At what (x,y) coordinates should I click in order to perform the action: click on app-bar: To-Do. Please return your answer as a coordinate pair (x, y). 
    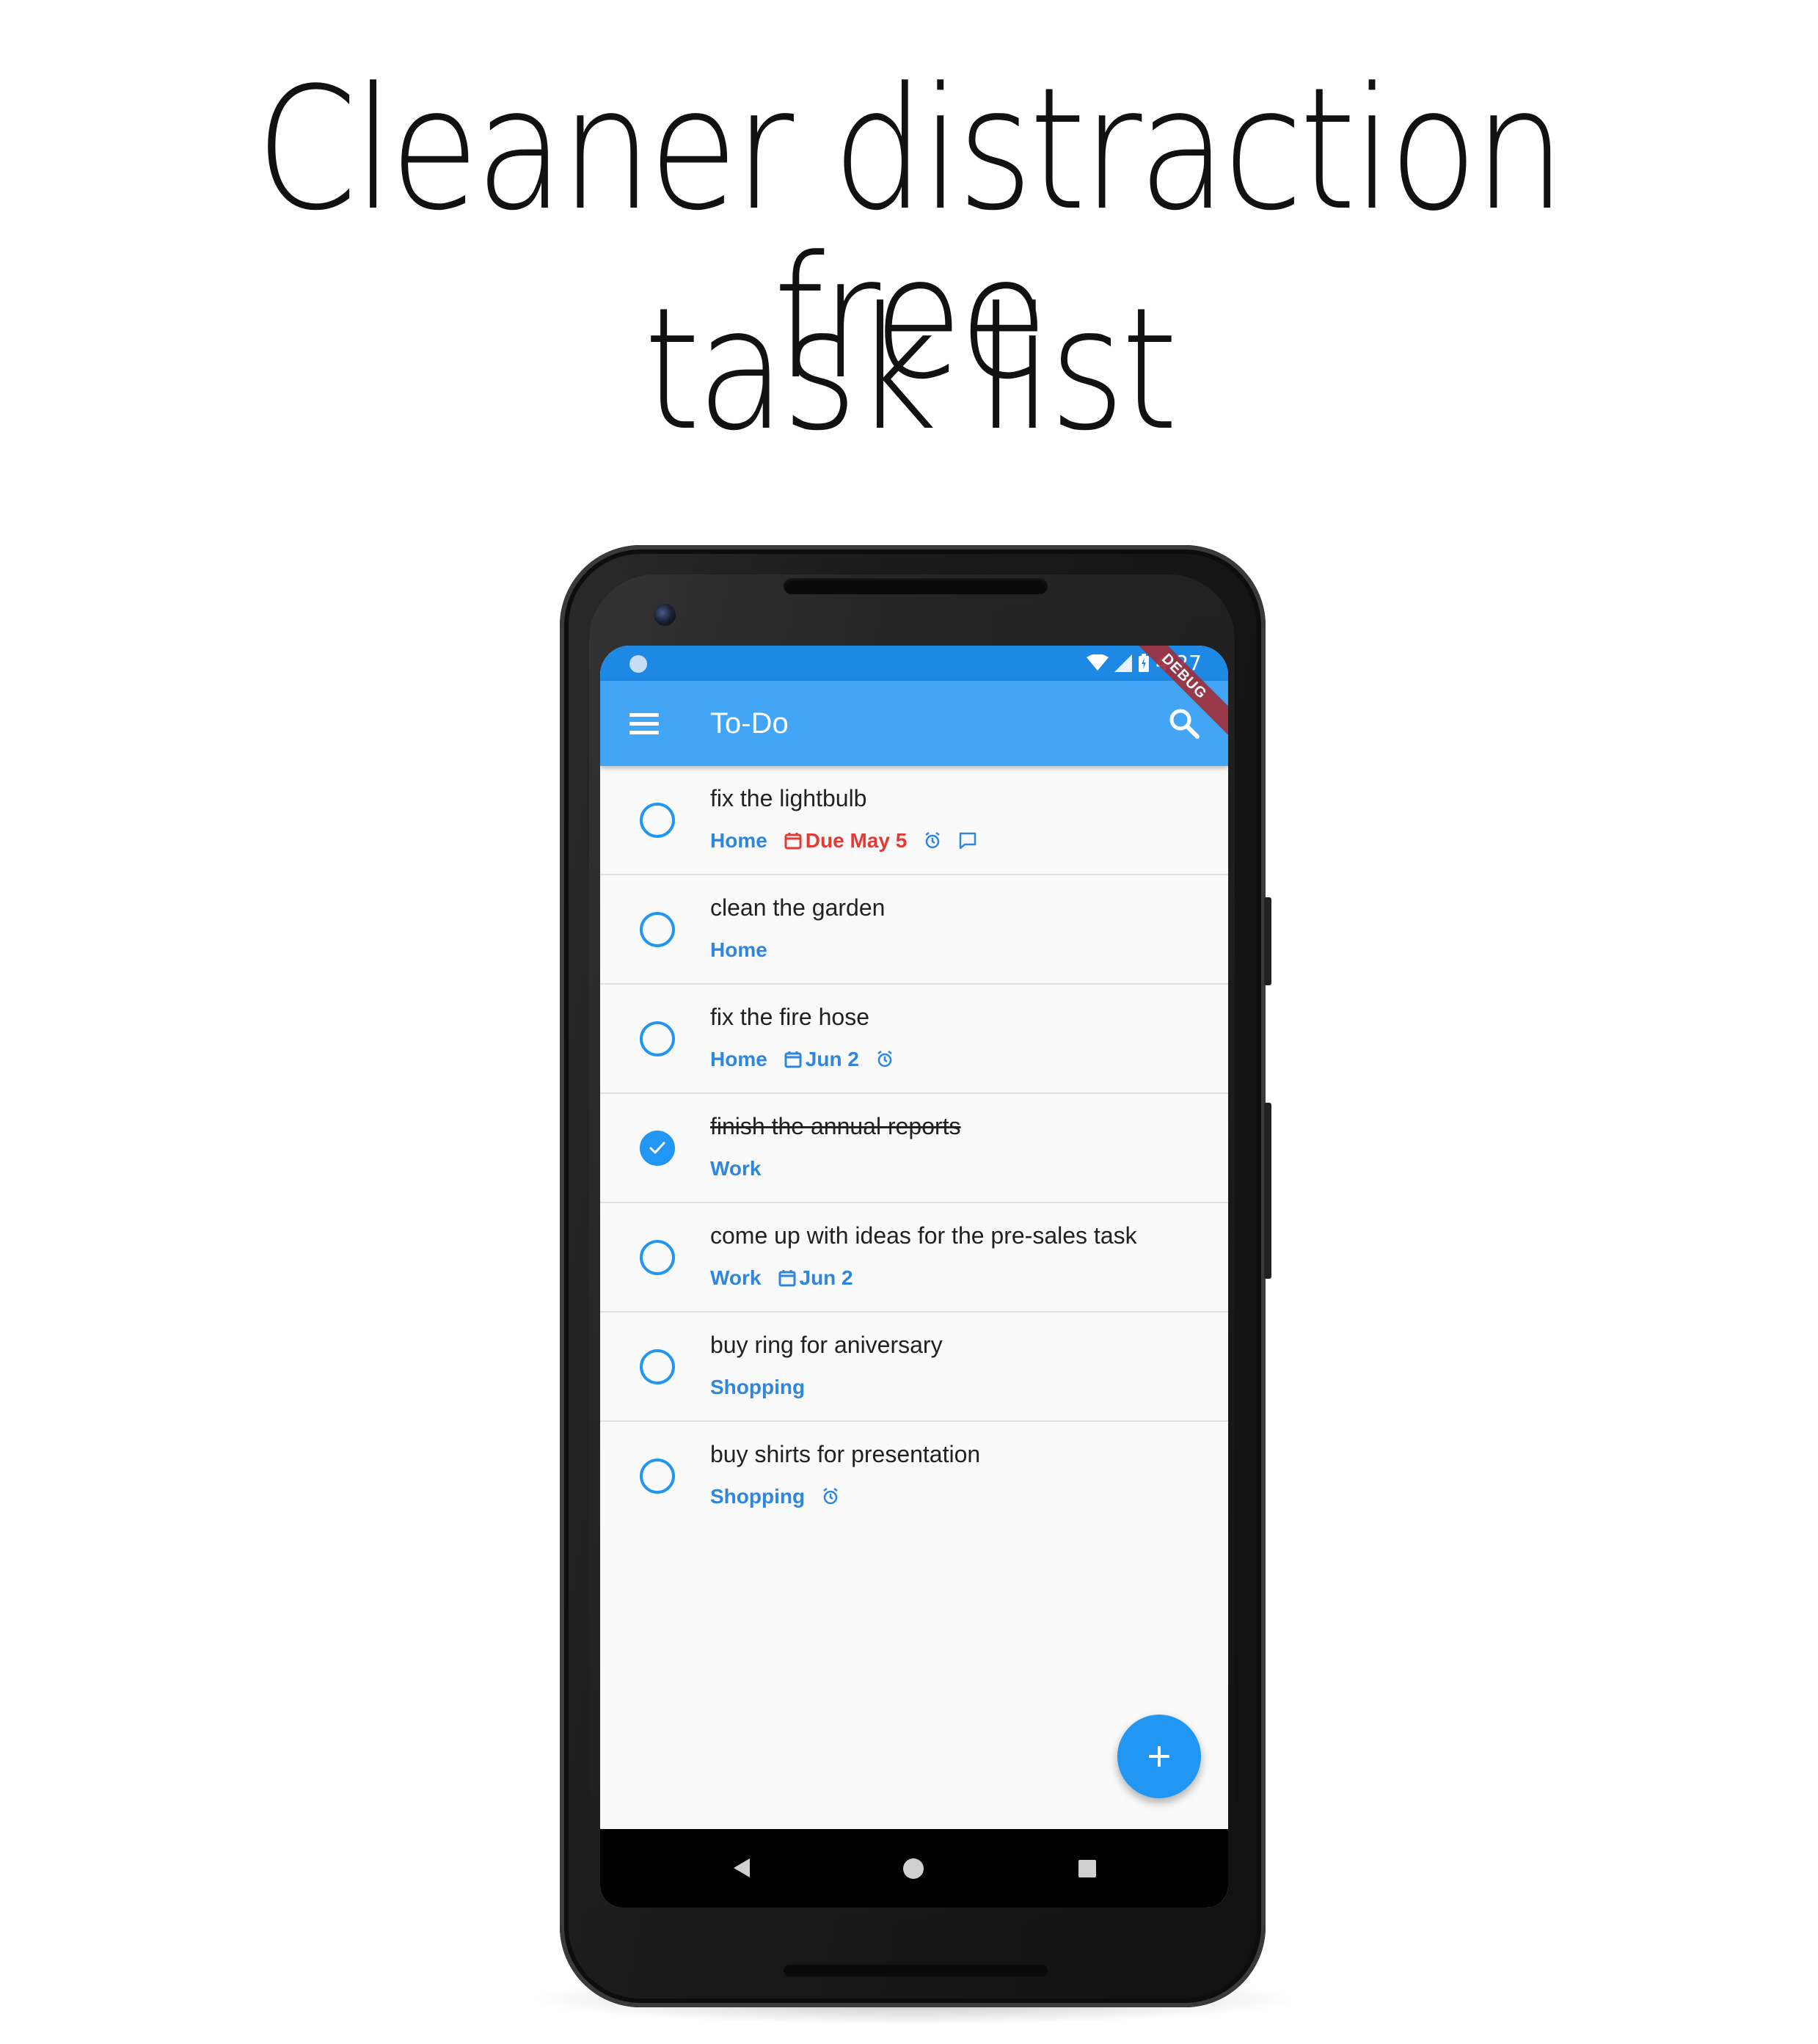
    Looking at the image, I should click on (914, 723).